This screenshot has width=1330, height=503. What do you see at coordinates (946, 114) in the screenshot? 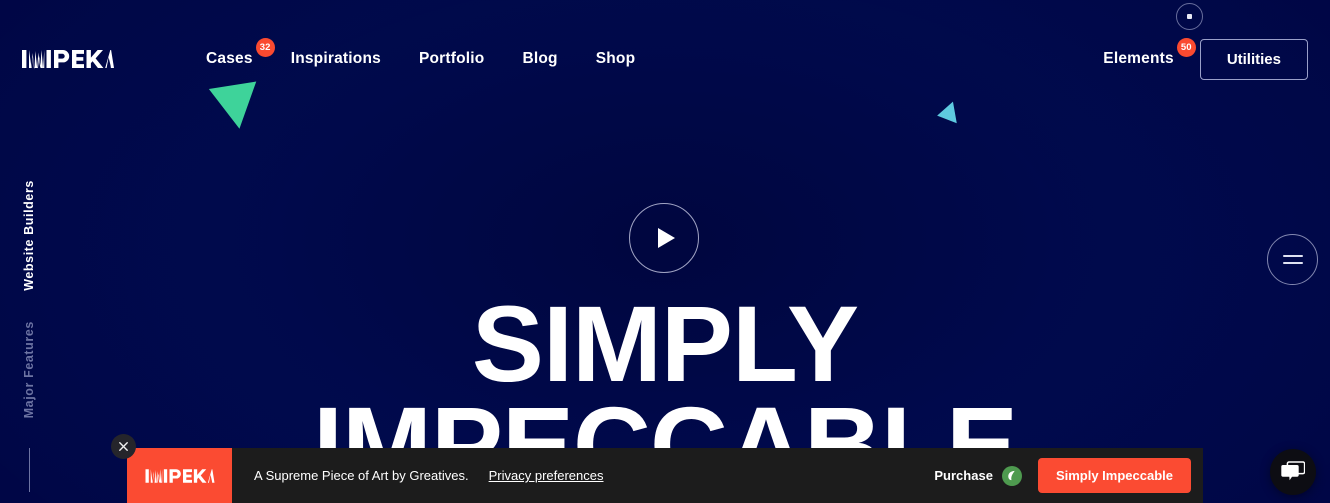
I see `decorative-triangle-cyan` at bounding box center [946, 114].